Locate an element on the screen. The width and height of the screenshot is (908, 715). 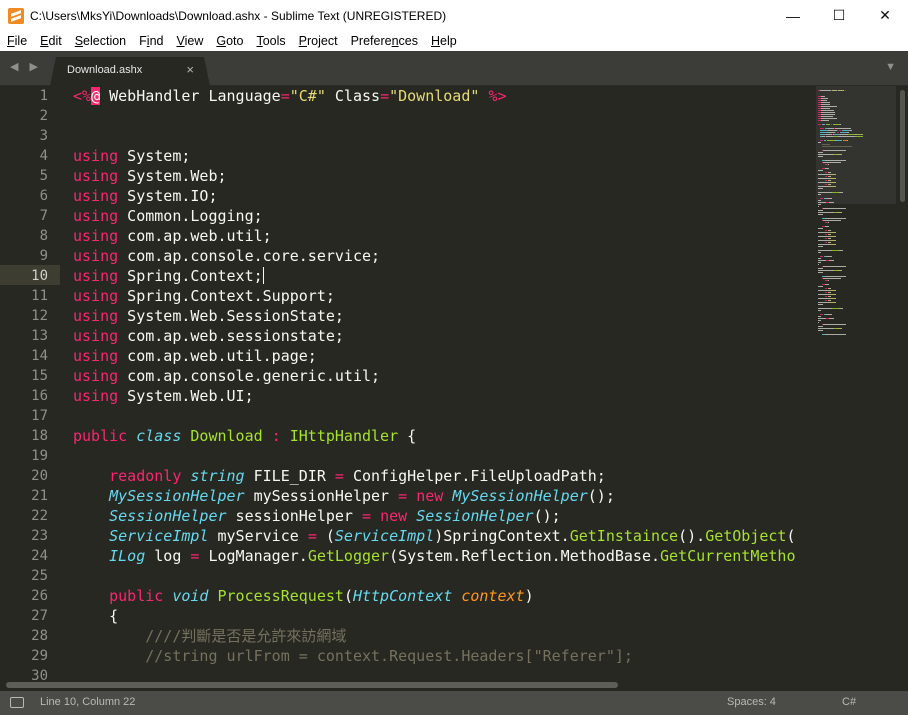
code-line: using com.ap.web.util.page; is located at coordinates (444, 356).